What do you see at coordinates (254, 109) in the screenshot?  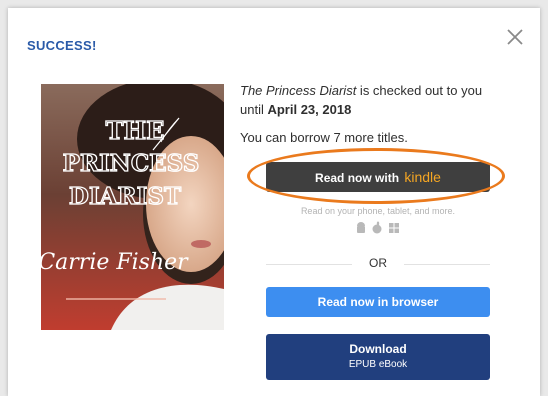 I see `until-text: until` at bounding box center [254, 109].